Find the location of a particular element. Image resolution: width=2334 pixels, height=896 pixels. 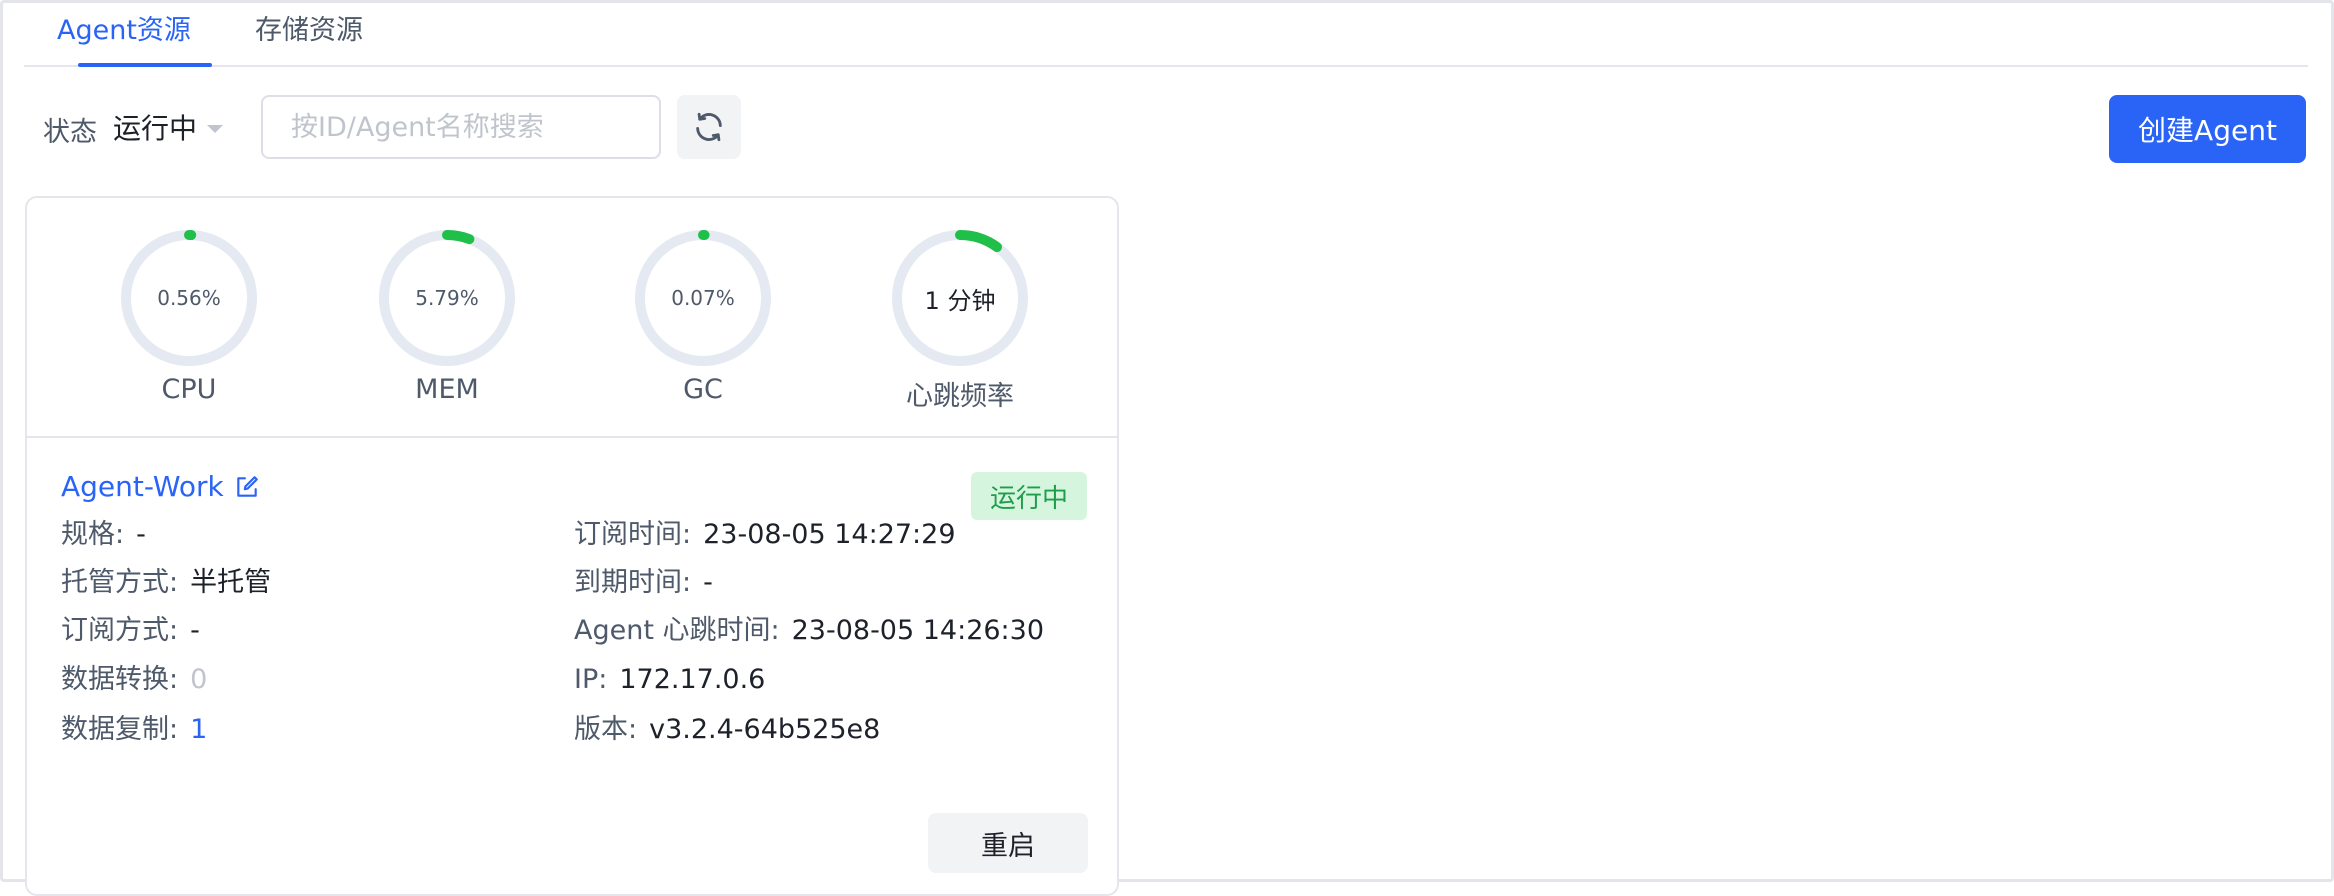

heartbeat-time-label: Agent 心跳时间: is located at coordinates (677, 630).